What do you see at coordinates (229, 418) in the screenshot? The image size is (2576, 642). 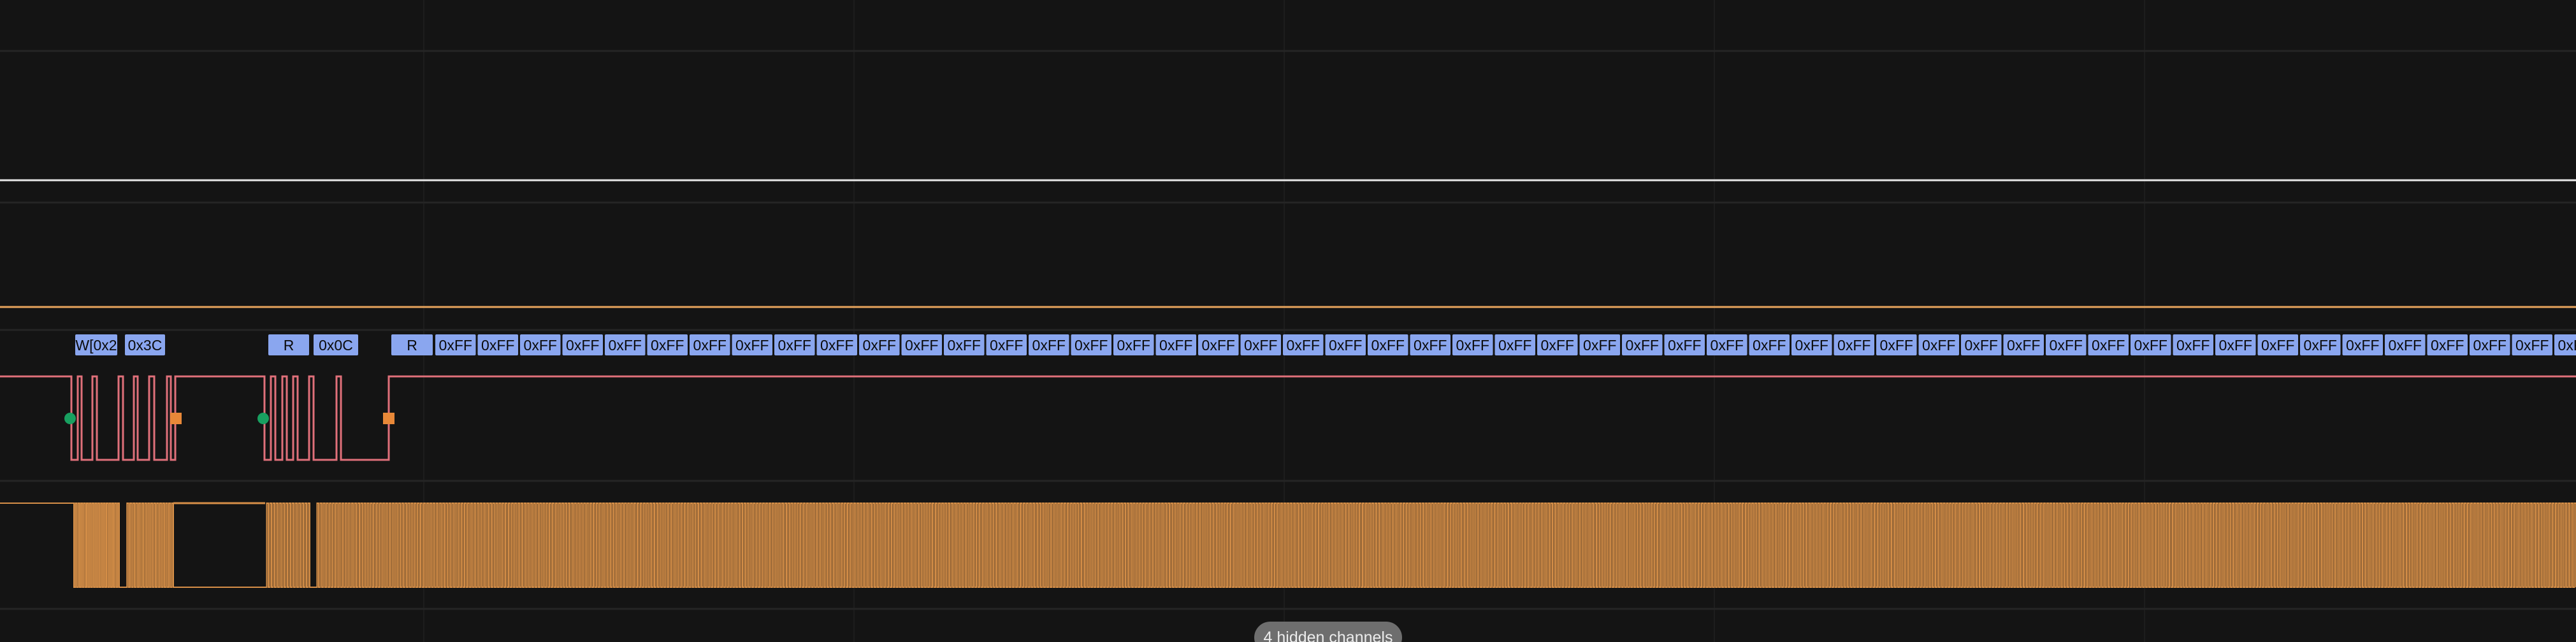 I see `i2c-markers` at bounding box center [229, 418].